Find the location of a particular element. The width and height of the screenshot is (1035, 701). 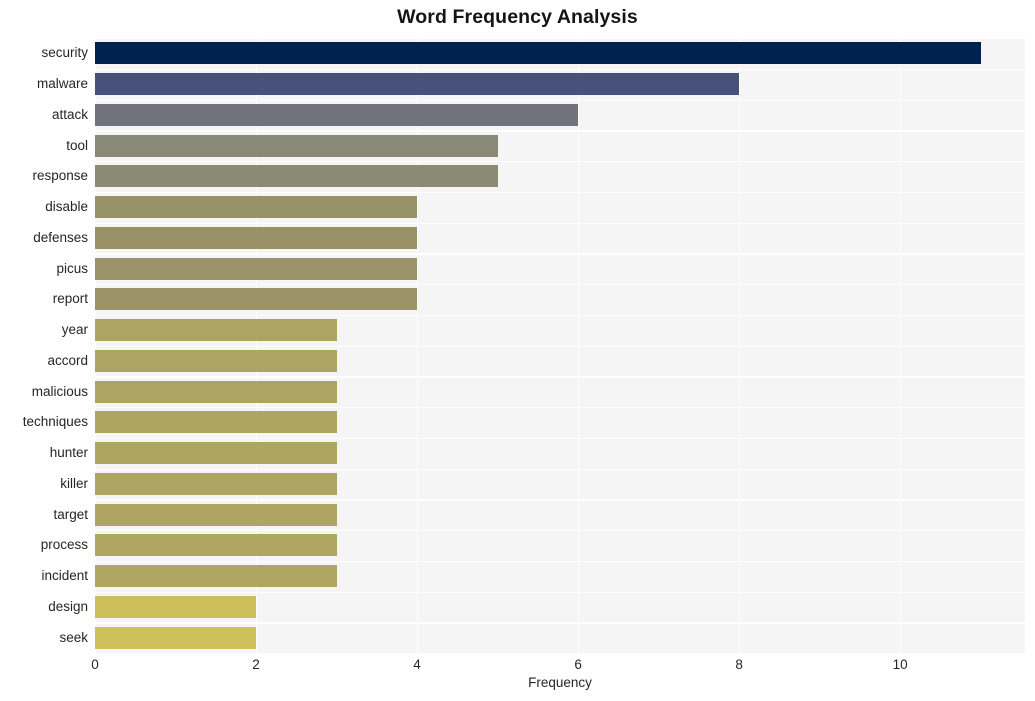

y-axis-tick-label: incident is located at coordinates (64, 576).